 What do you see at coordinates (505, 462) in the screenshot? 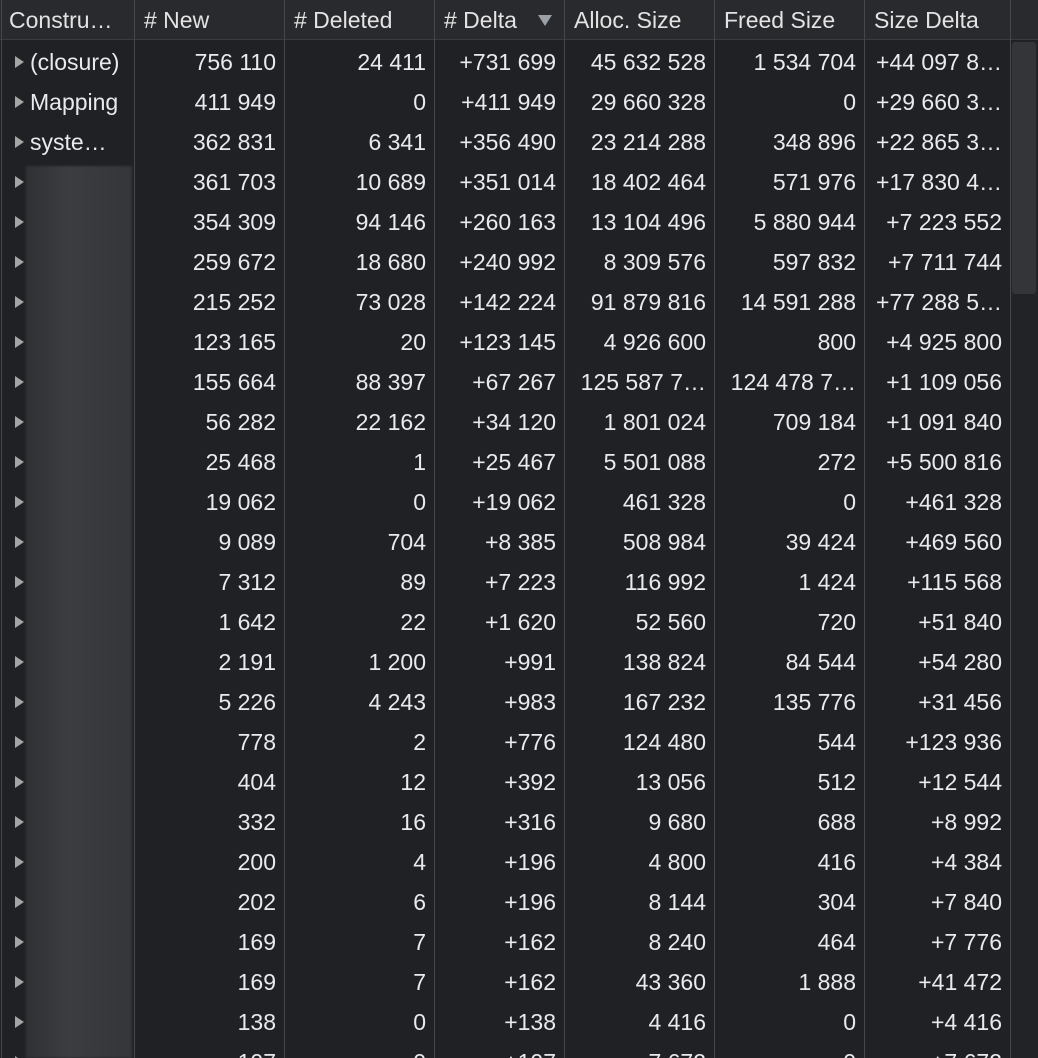
I see `table-row: 25 468 1 +25 467 5 501 088 272 +5 500 816` at bounding box center [505, 462].